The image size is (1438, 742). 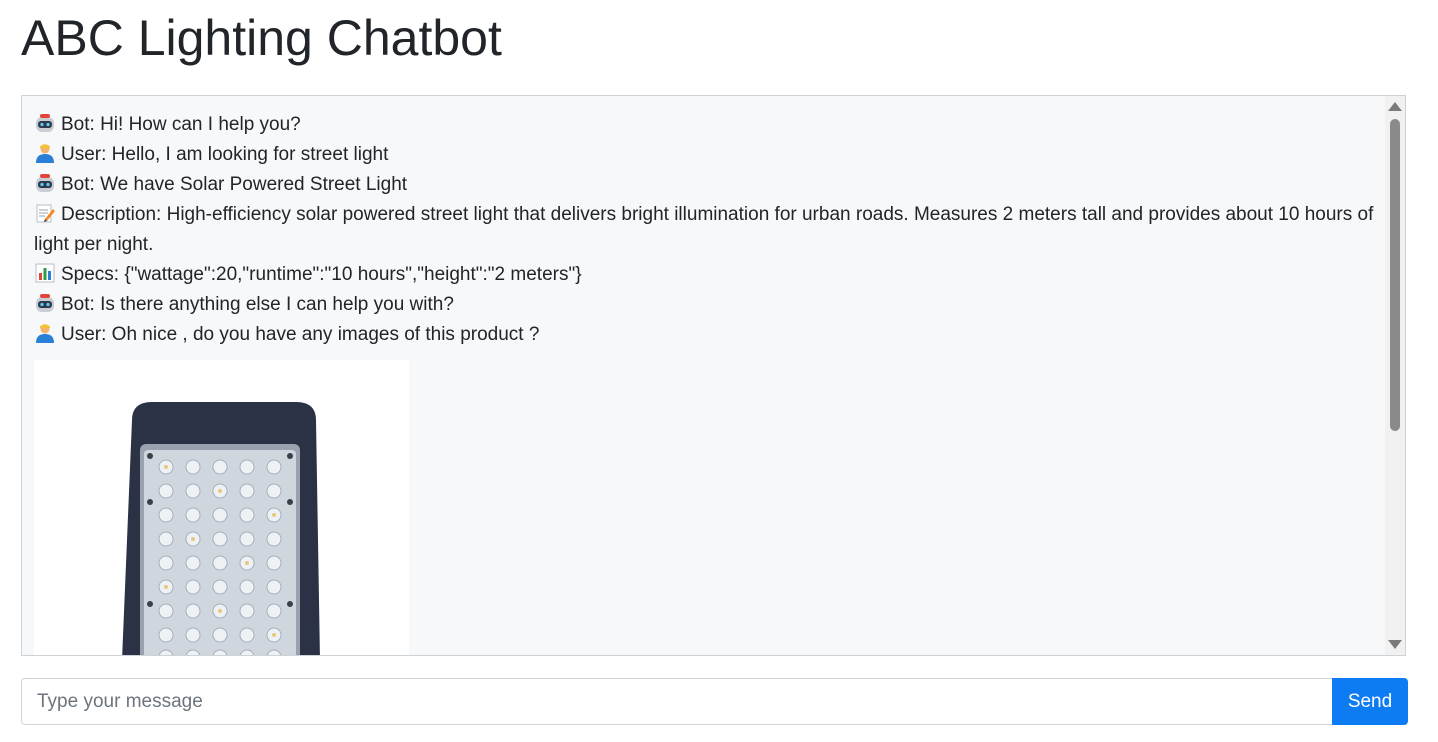 I want to click on chat-scrollbar, so click(x=1395, y=375).